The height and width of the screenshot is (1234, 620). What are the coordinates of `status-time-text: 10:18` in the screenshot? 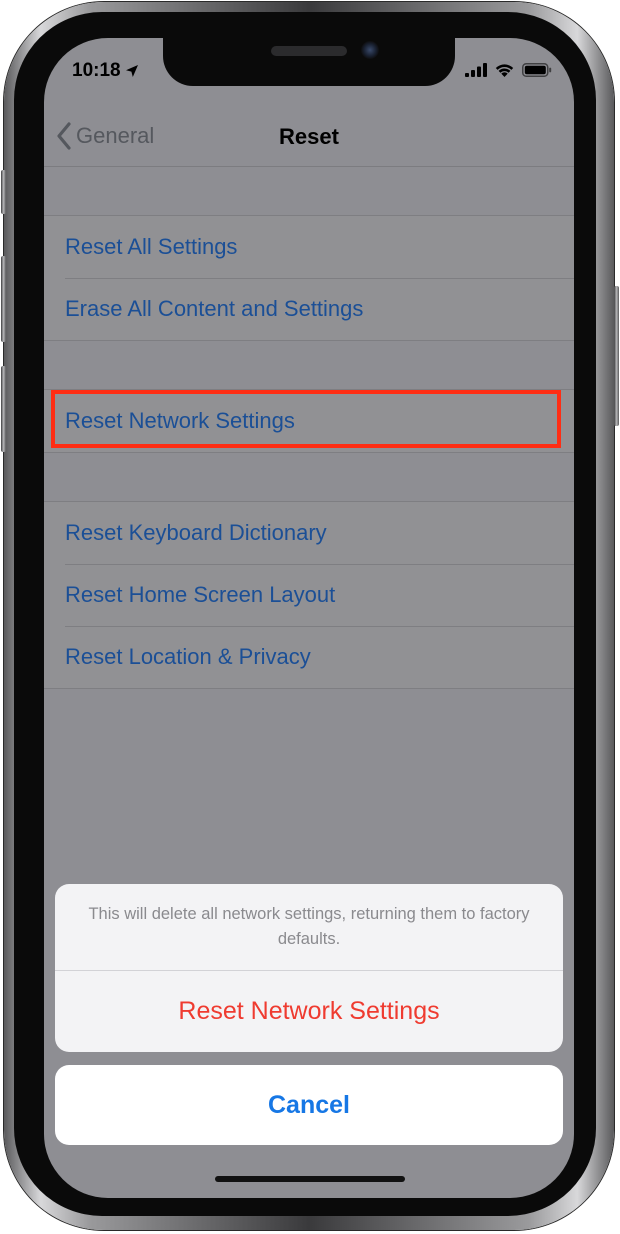 It's located at (96, 70).